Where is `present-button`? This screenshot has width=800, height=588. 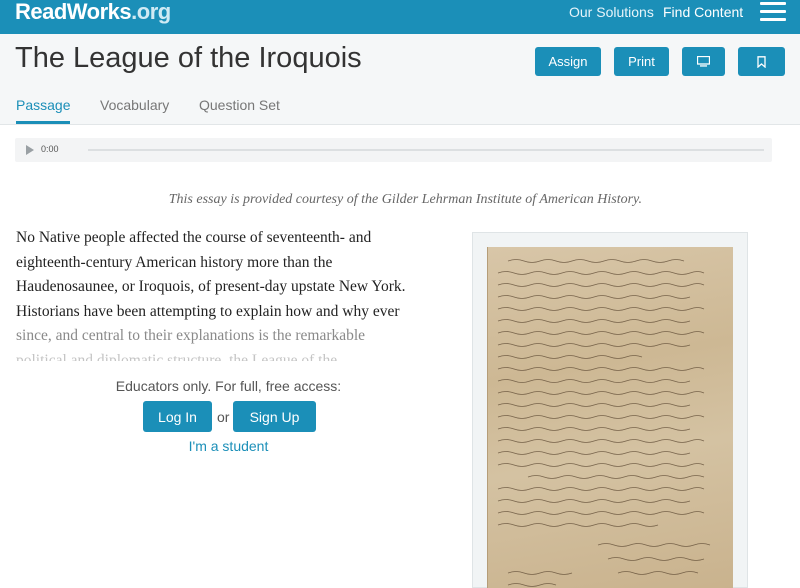
present-button is located at coordinates (703, 61).